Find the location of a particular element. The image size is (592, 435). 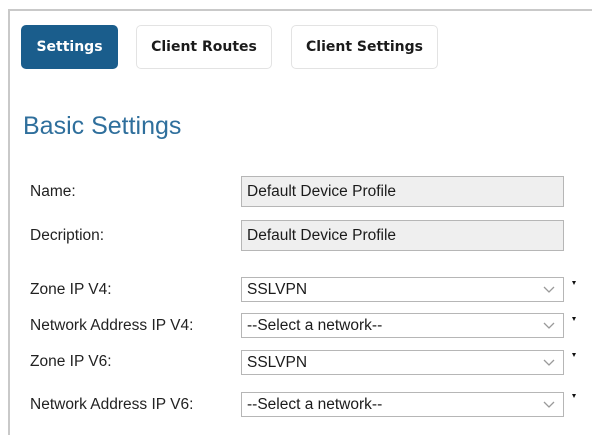

description-label: Decription: is located at coordinates (67, 235).